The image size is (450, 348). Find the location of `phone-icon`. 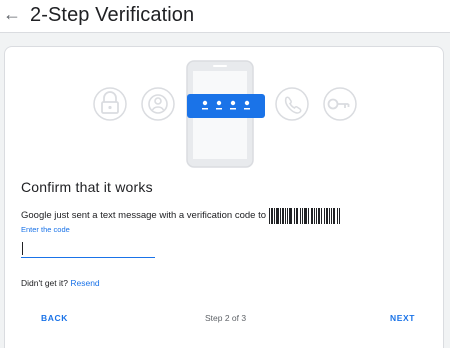

phone-icon is located at coordinates (292, 104).